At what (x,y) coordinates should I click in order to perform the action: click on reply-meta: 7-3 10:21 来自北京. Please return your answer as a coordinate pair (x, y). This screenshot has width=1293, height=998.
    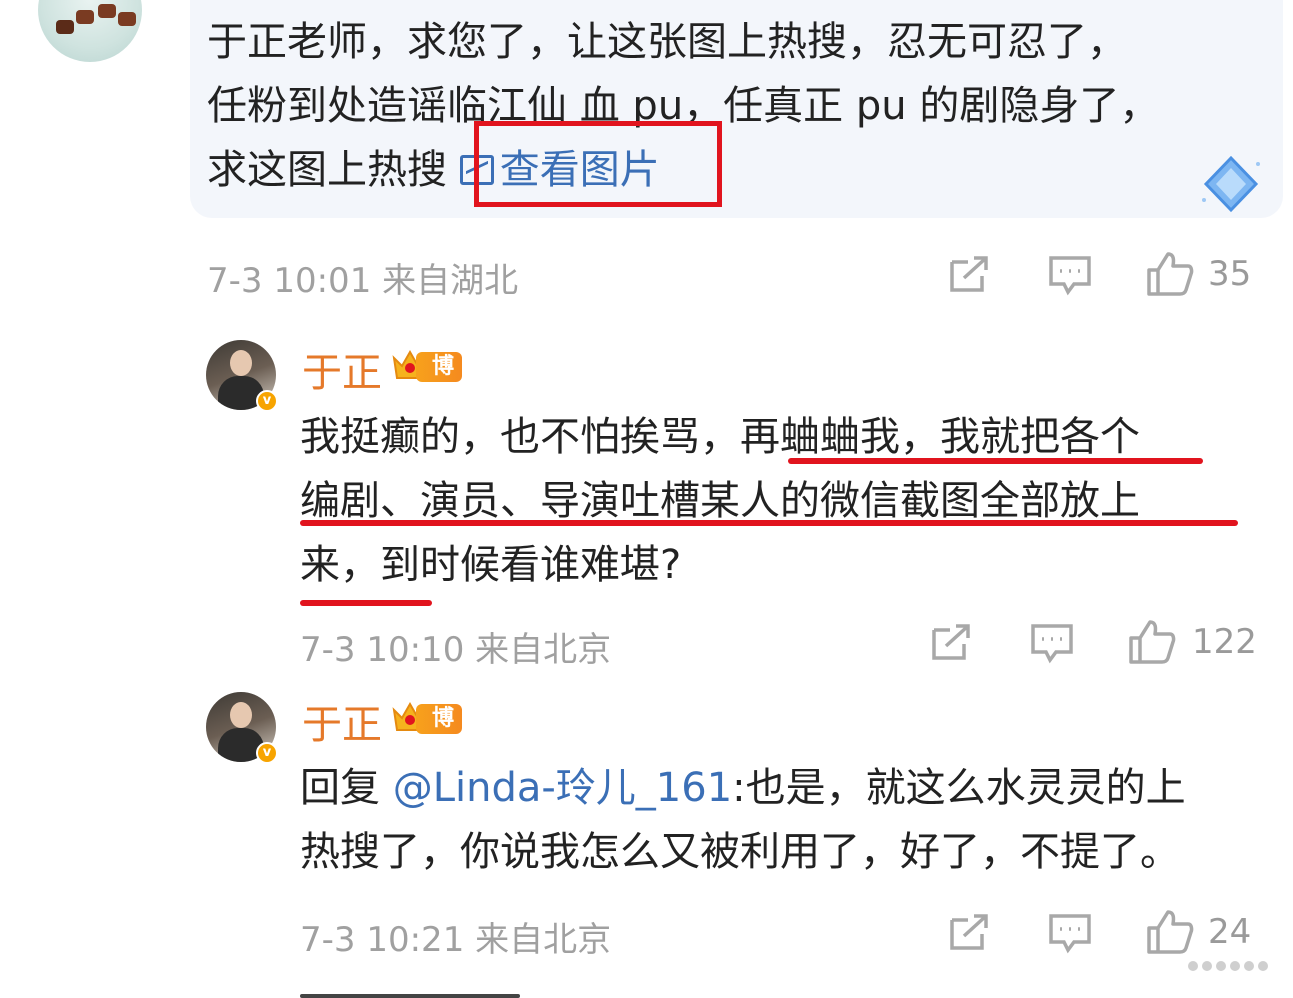
    Looking at the image, I should click on (455, 936).